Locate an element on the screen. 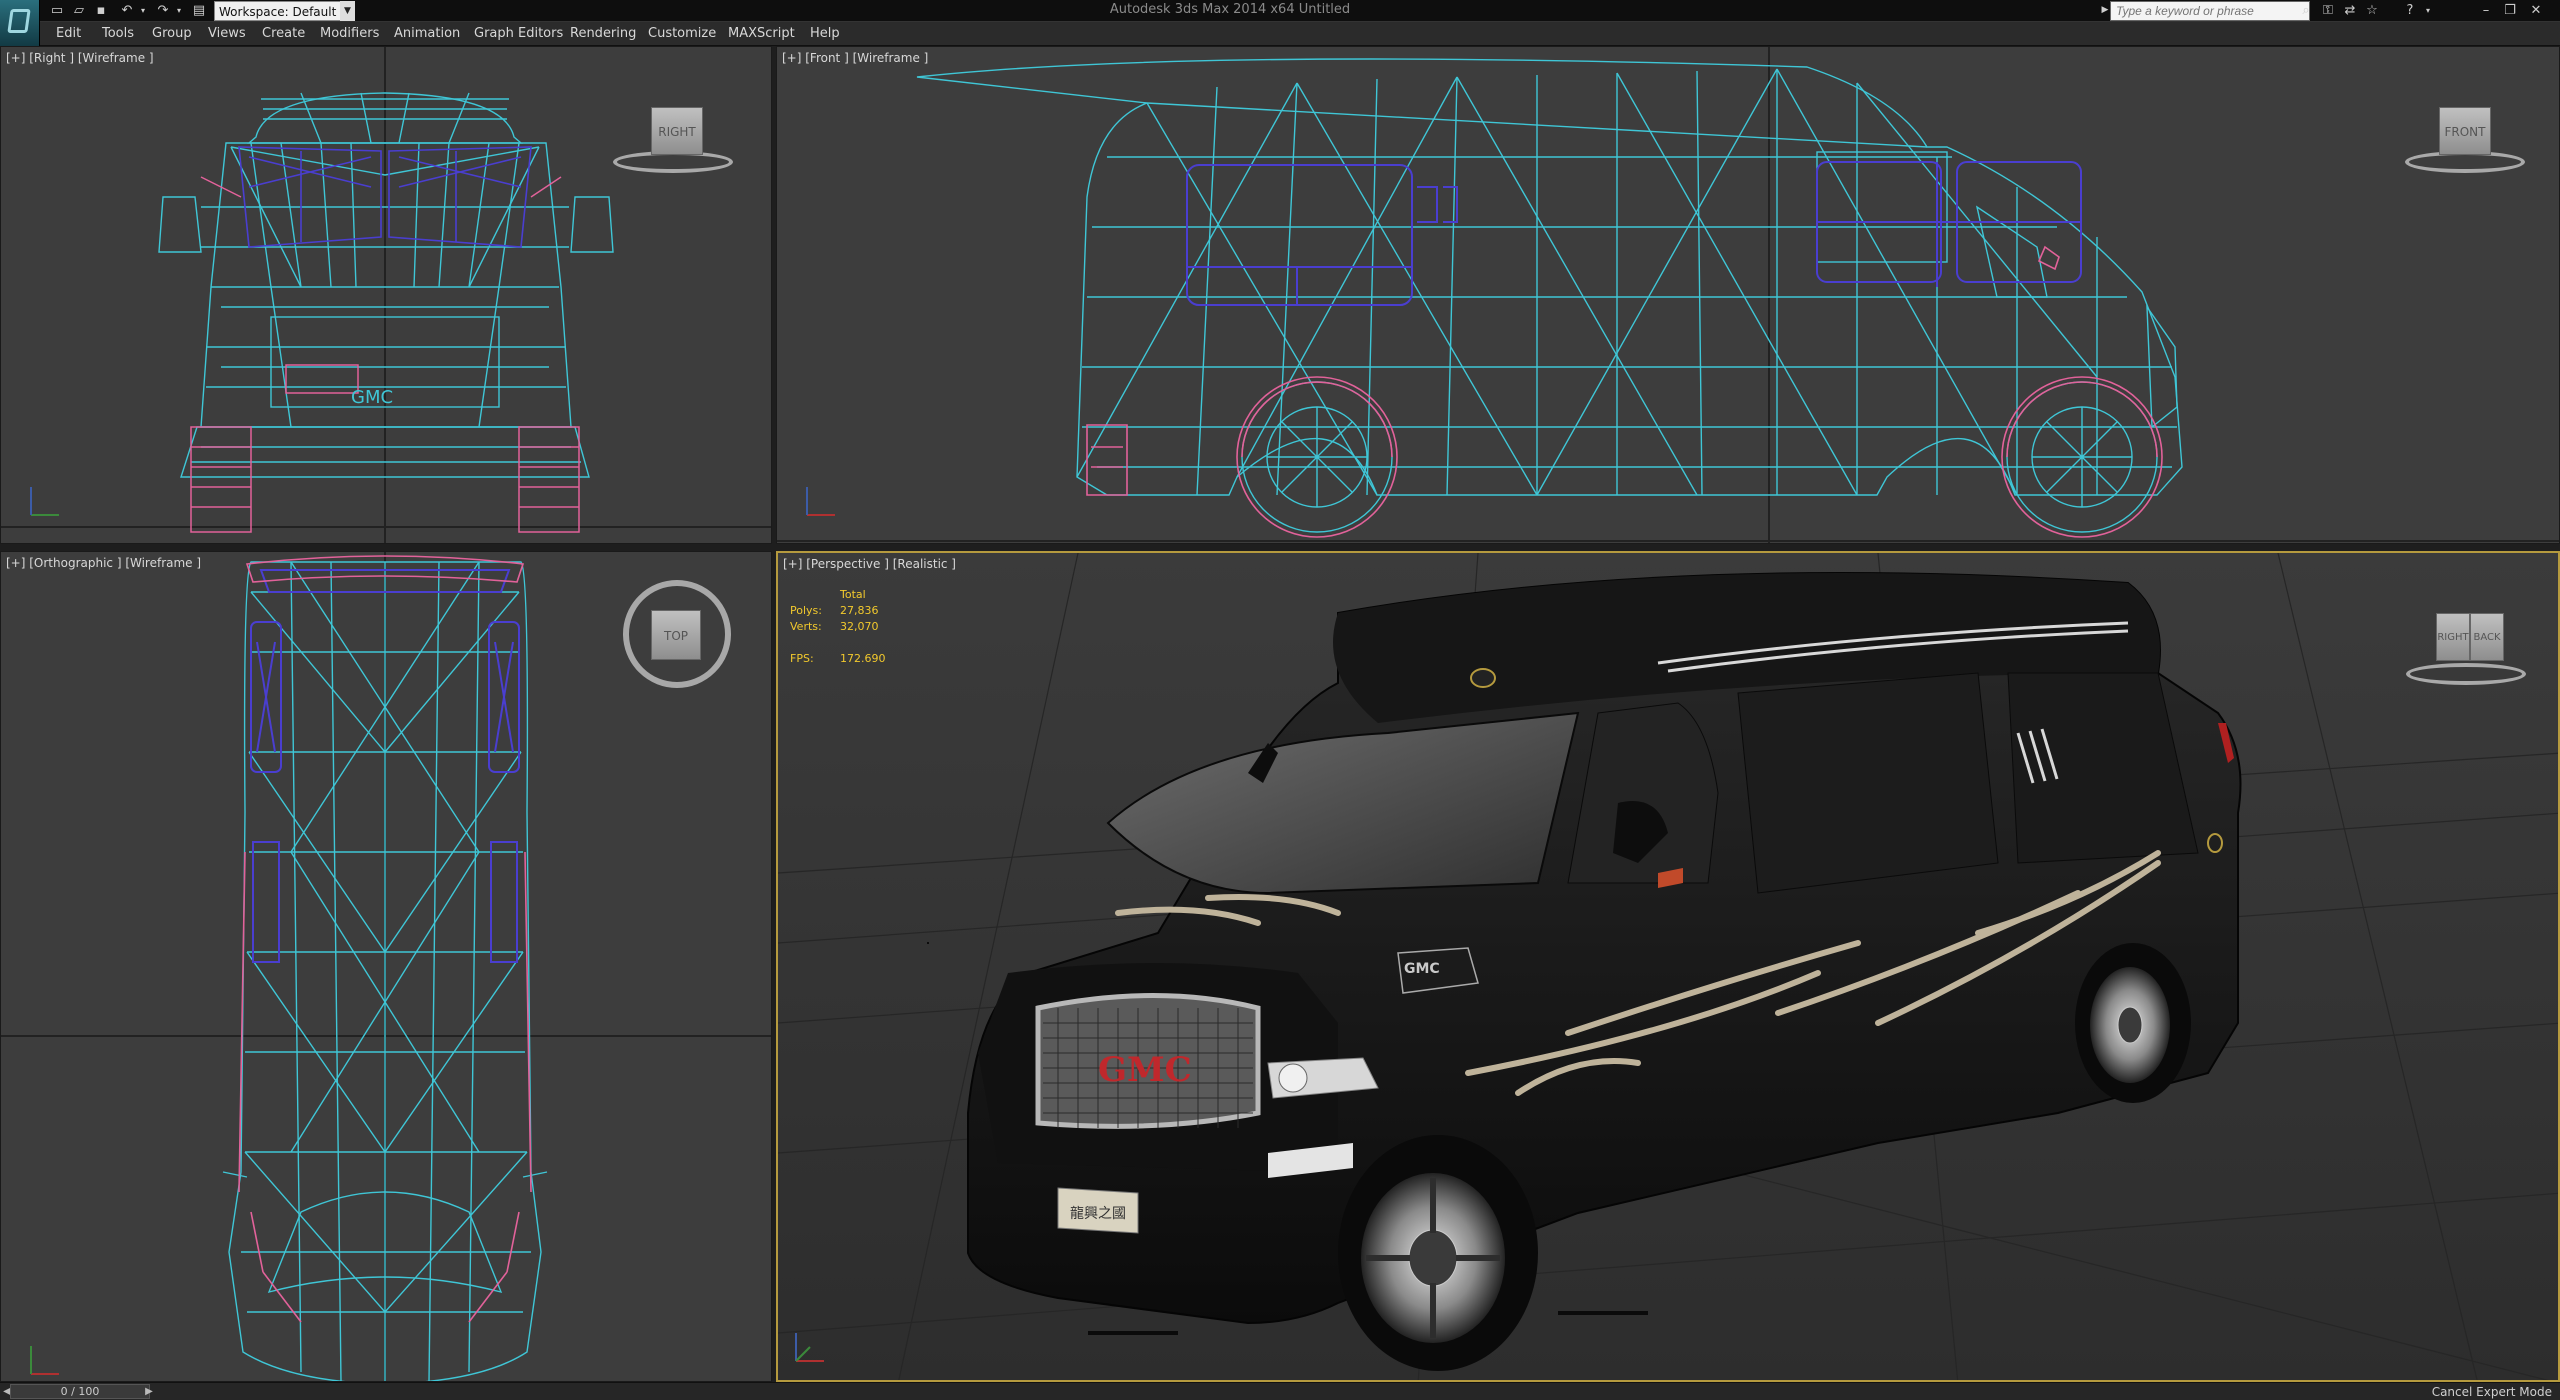 This screenshot has width=2560, height=1400. close-icon: ✕ is located at coordinates (2536, 11).